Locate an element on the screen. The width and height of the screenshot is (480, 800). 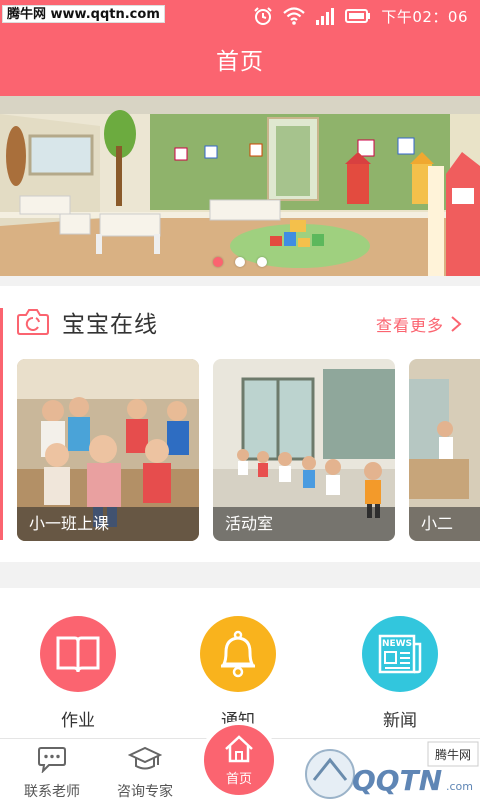
app-header: 首页 is located at coordinates (240, 64).